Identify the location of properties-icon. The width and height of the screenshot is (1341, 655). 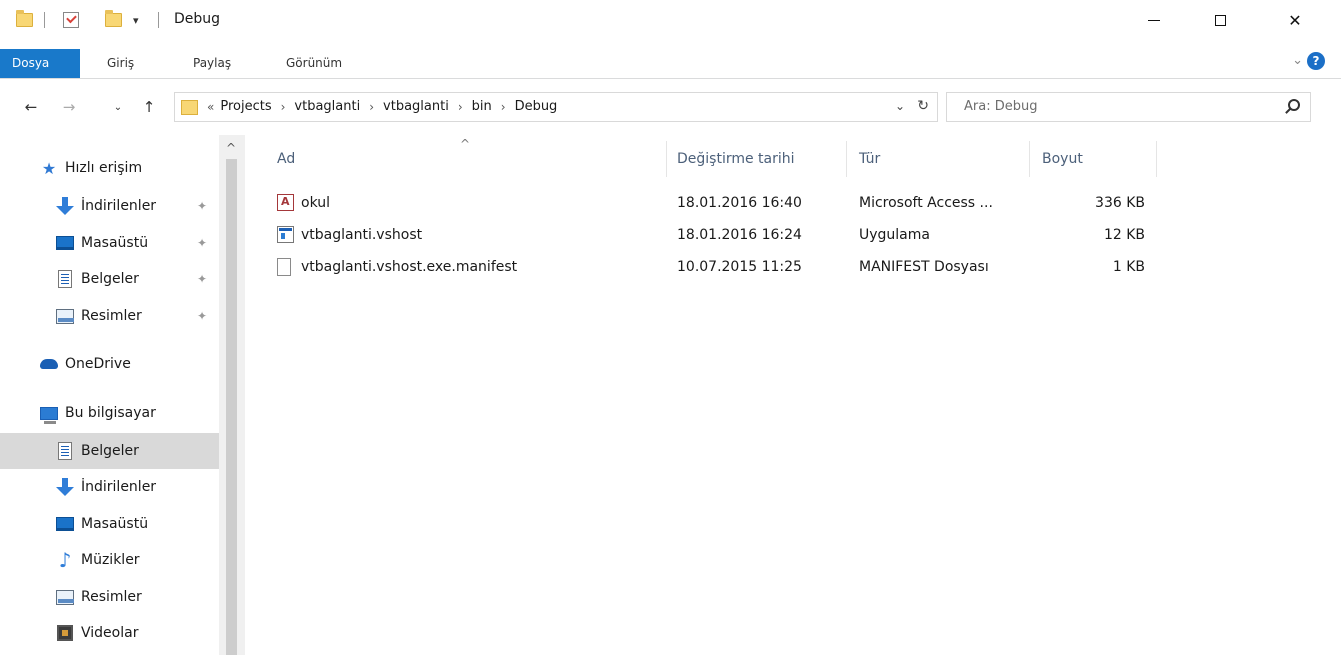
(71, 20).